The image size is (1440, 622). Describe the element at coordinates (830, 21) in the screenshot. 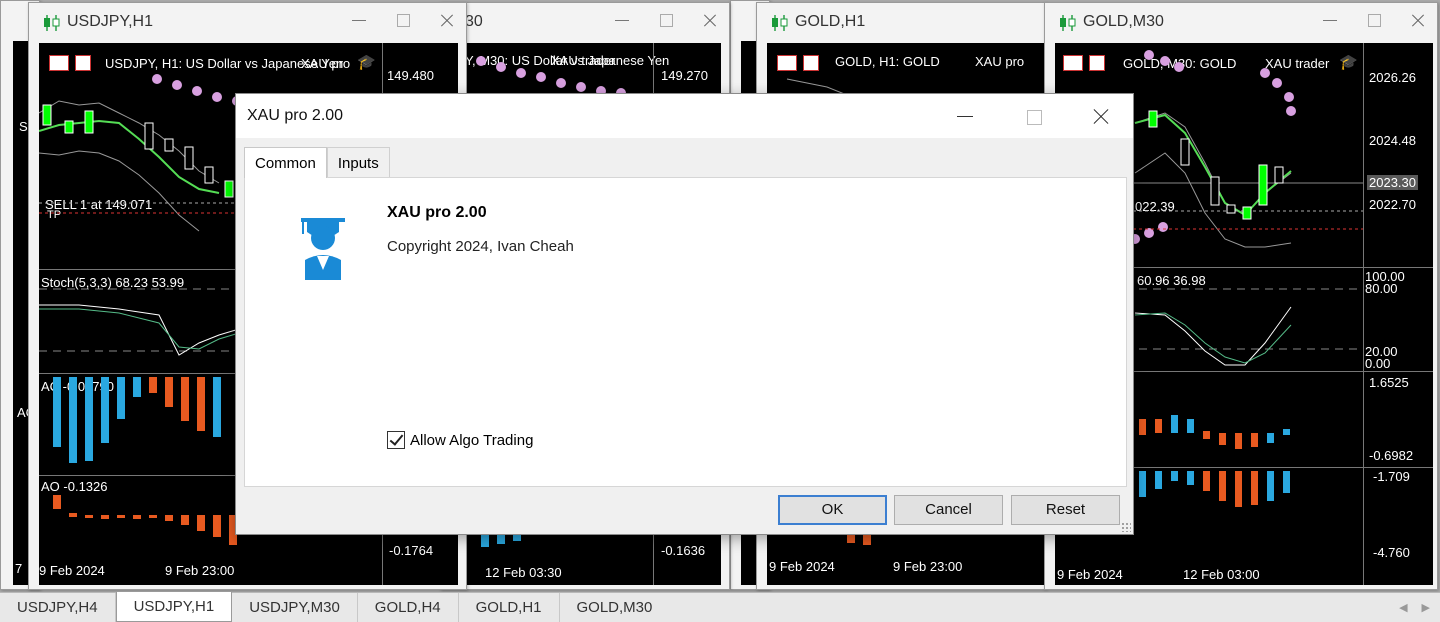

I see `window-title: GOLD,H1` at that location.